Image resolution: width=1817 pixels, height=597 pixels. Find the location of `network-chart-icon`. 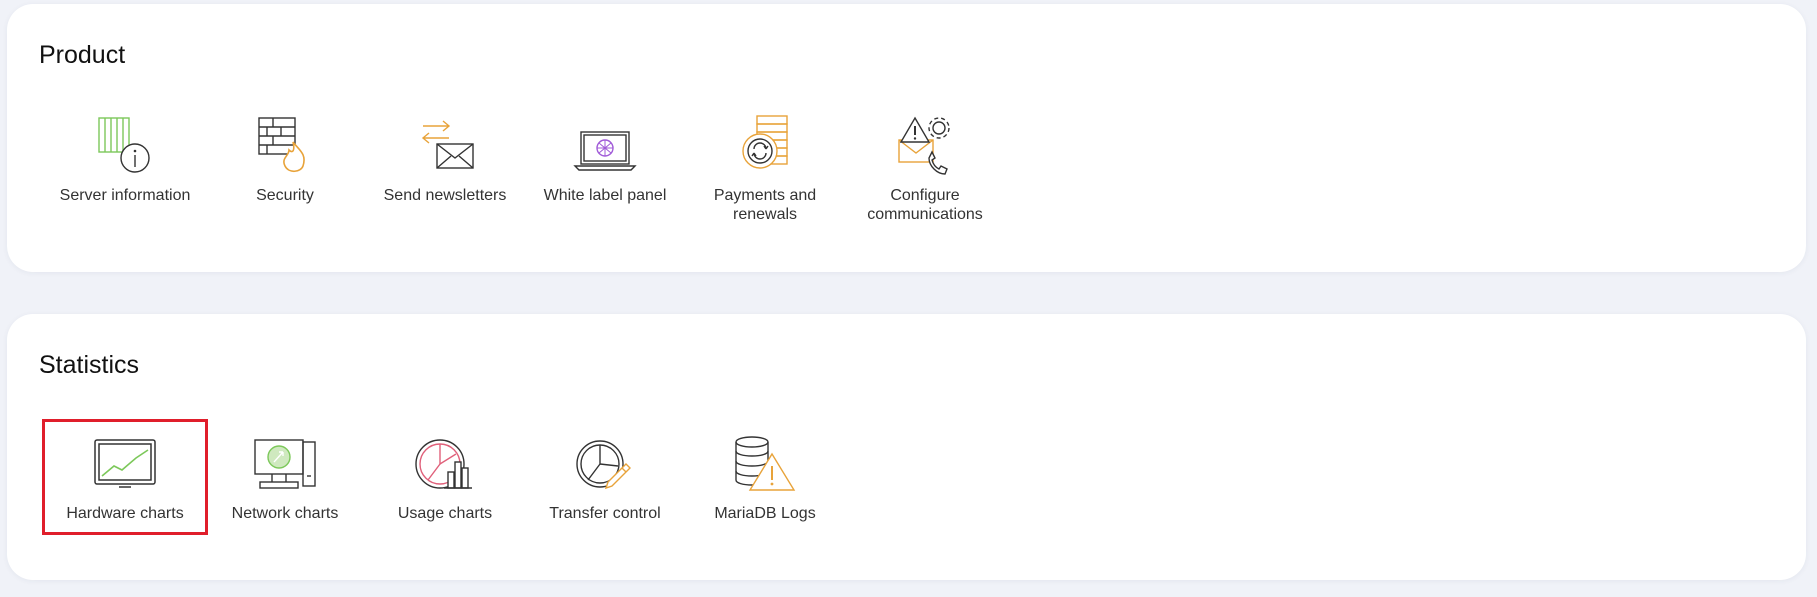

network-chart-icon is located at coordinates (285, 464).